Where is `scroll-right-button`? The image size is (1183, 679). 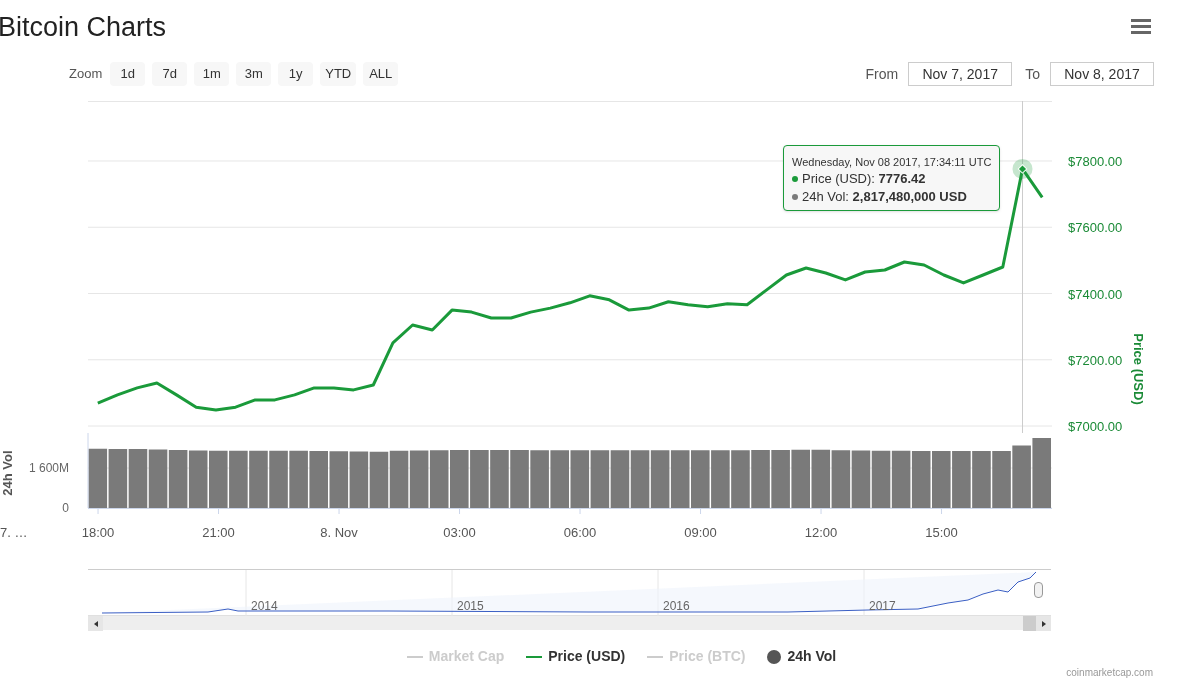
scroll-right-button is located at coordinates (1043, 623).